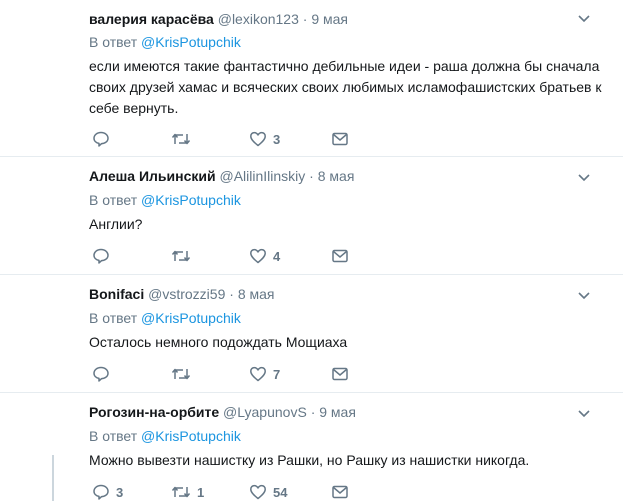  I want to click on reply-button: 3, so click(107, 491).